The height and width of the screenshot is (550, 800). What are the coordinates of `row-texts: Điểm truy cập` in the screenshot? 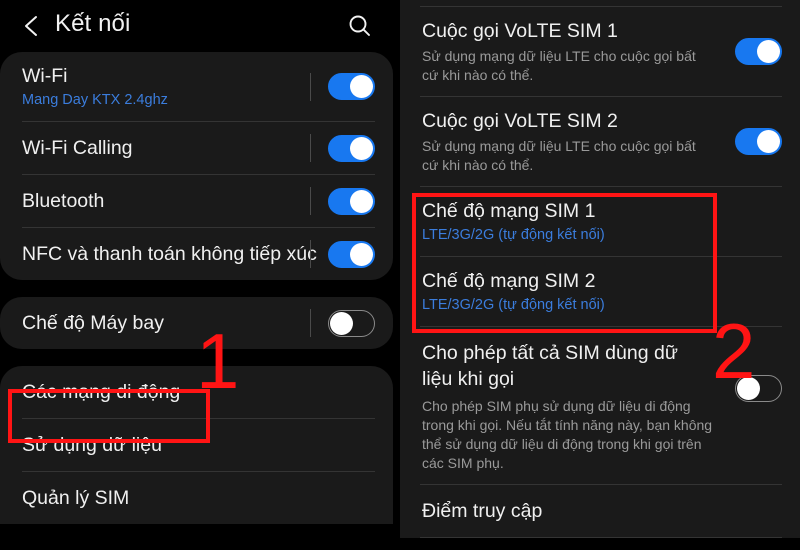 It's located at (602, 511).